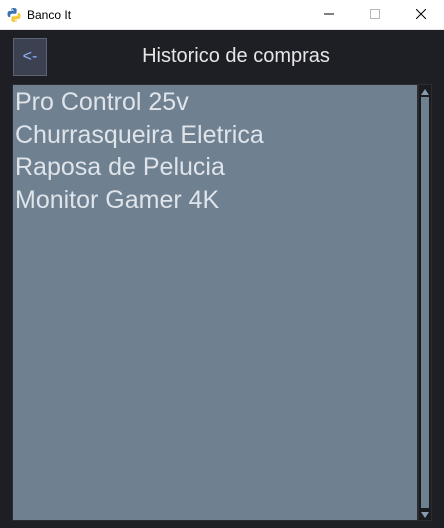 Image resolution: width=444 pixels, height=528 pixels. I want to click on maximize-button, so click(375, 15).